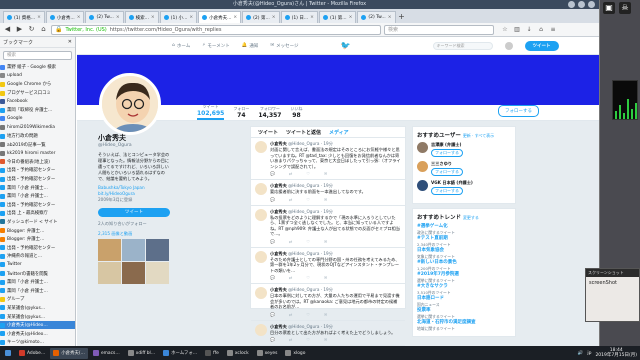 The height and width of the screenshot is (360, 640). What do you see at coordinates (19, 29) in the screenshot?
I see `forward-icon: ▶` at bounding box center [19, 29].